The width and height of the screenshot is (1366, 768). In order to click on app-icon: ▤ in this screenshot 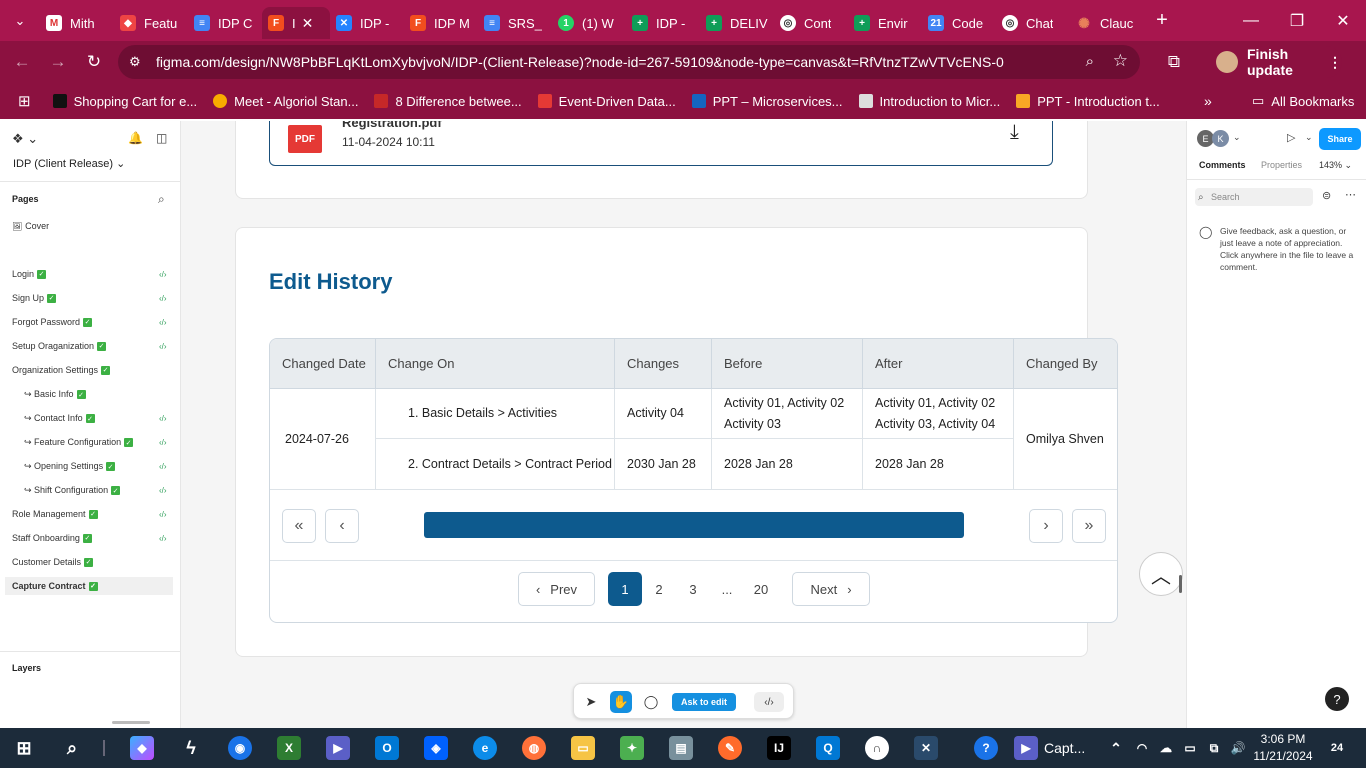, I will do `click(681, 748)`.